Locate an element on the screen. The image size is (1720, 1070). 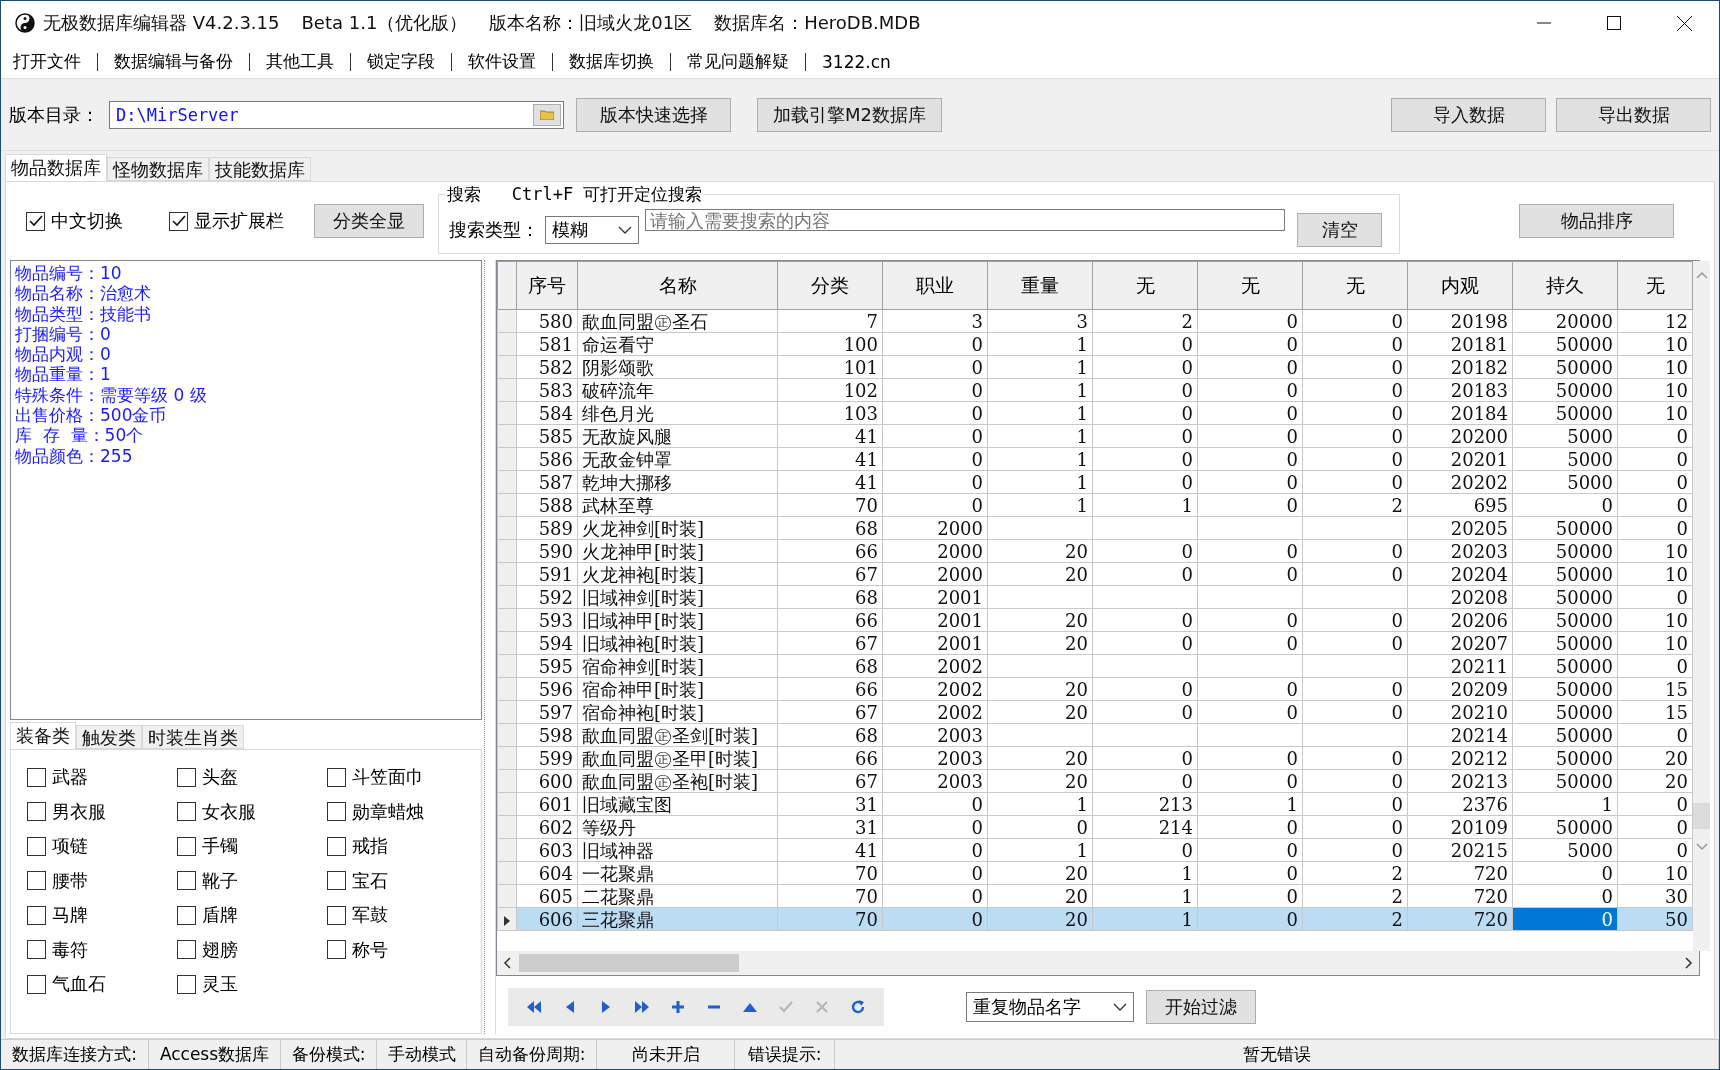
status-text: 备份模式: is located at coordinates (329, 1054).